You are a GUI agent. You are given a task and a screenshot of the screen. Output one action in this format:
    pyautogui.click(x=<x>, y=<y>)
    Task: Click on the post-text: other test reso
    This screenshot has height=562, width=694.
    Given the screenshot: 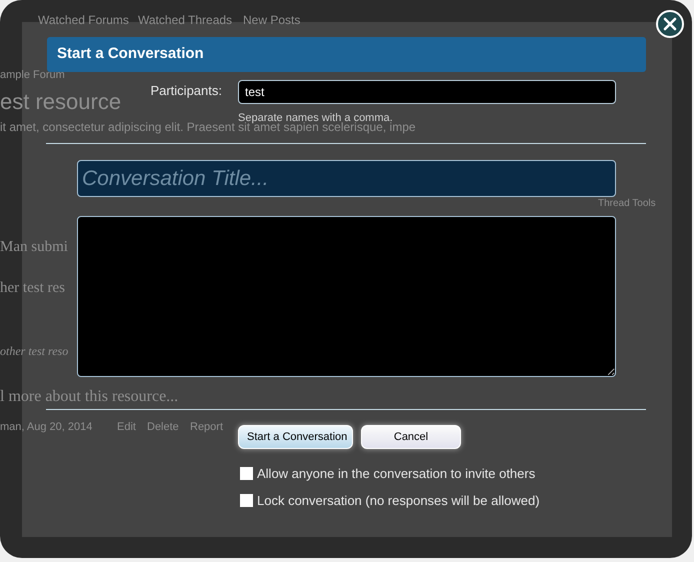 What is the action you would take?
    pyautogui.click(x=34, y=351)
    